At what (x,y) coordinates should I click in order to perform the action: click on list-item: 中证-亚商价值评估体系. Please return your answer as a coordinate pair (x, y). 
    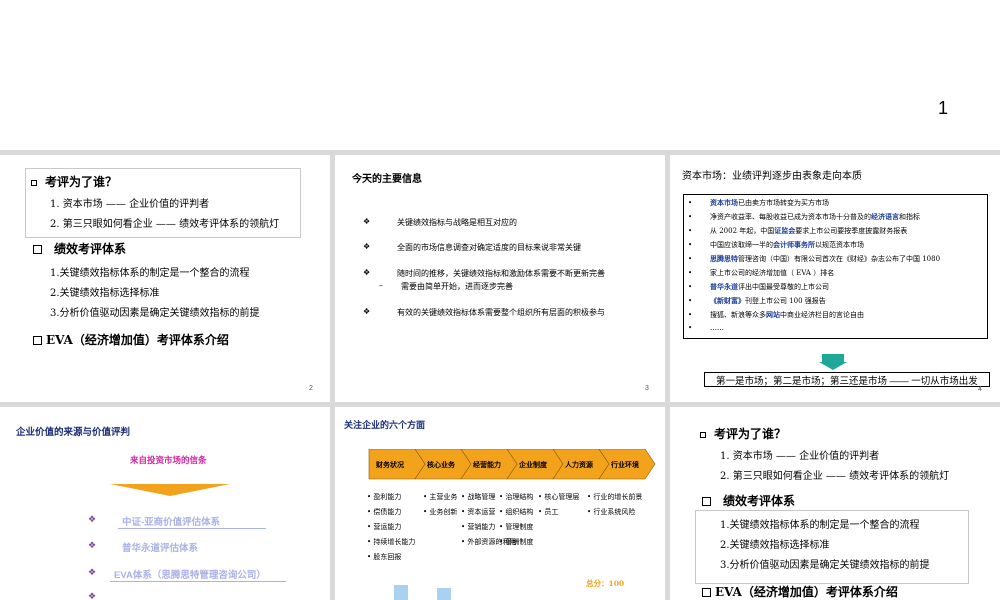
    Looking at the image, I should click on (171, 522).